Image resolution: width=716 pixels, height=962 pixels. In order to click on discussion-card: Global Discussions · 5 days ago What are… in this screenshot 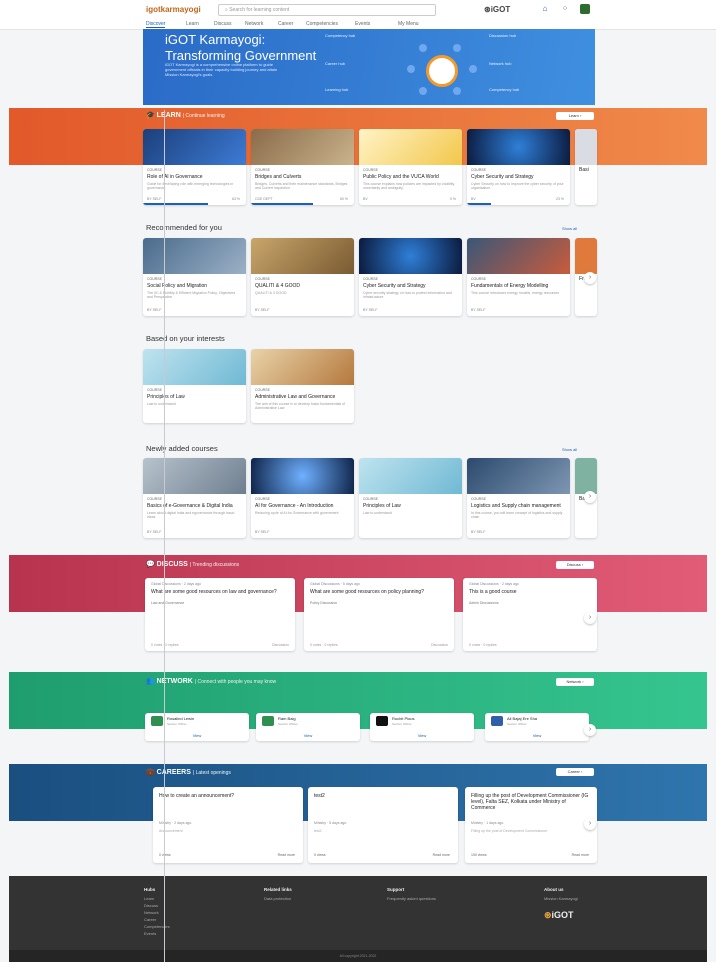, I will do `click(379, 614)`.